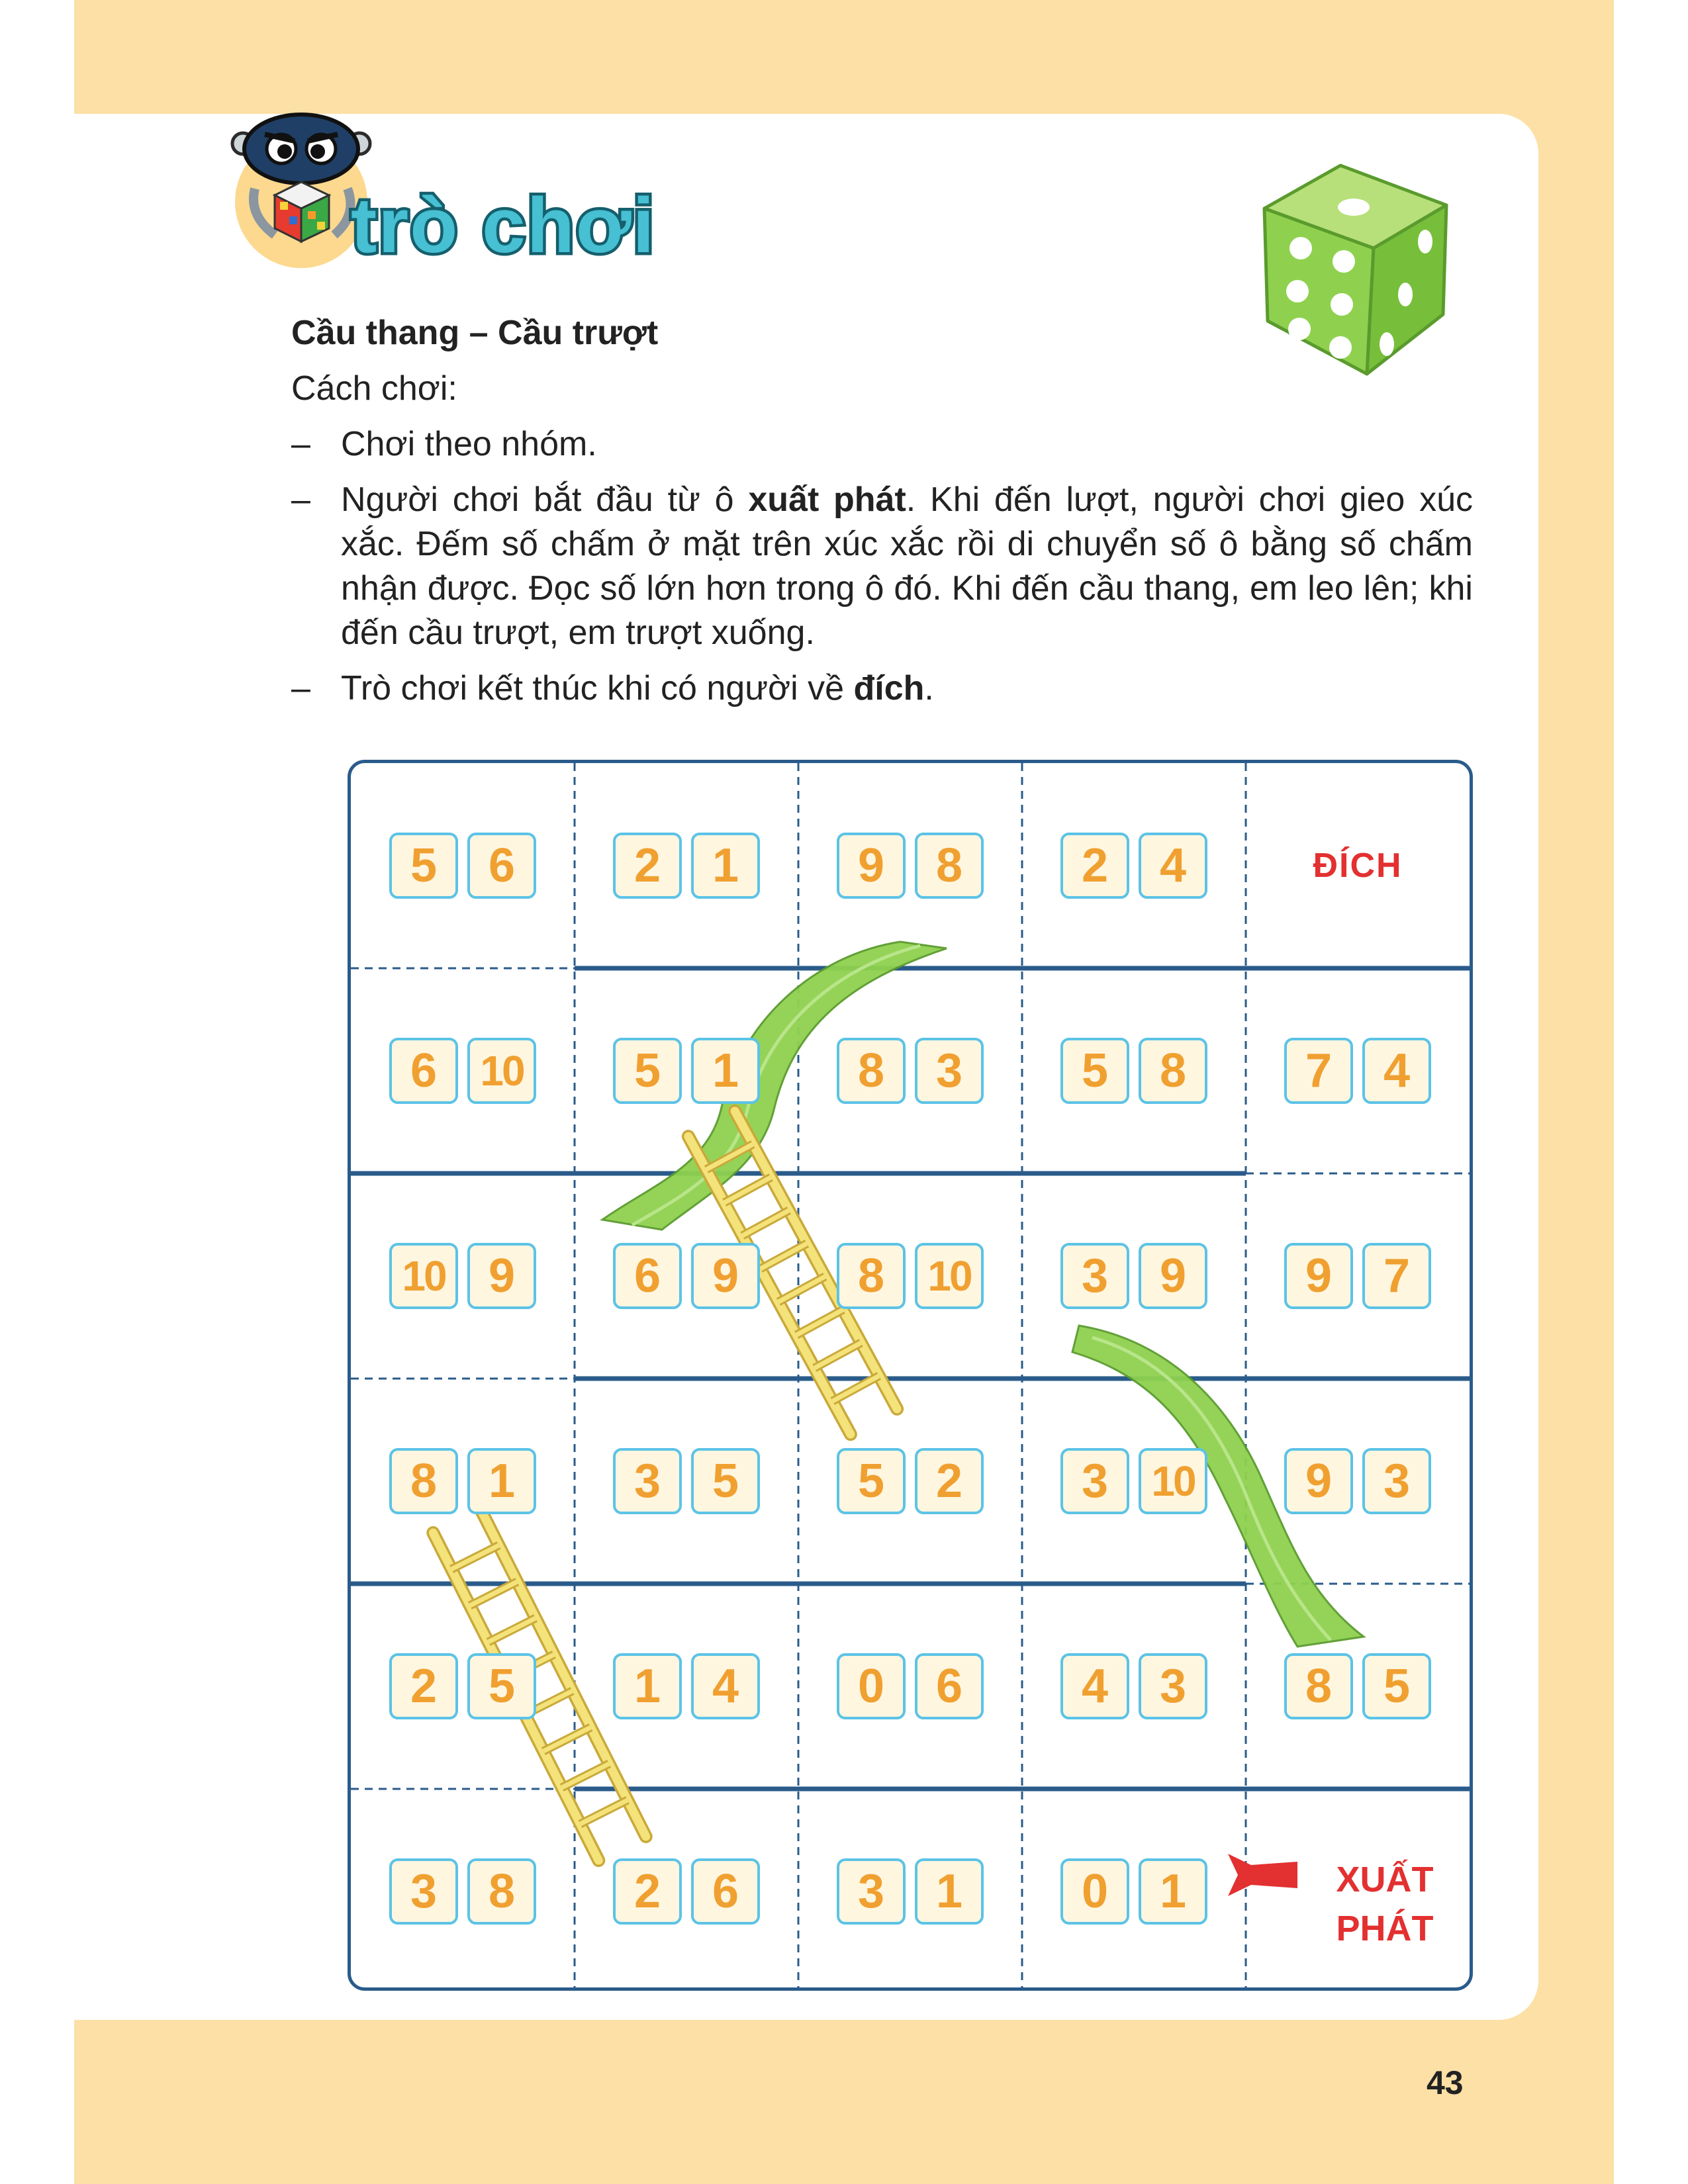  What do you see at coordinates (910, 866) in the screenshot?
I see `board-cell: 98` at bounding box center [910, 866].